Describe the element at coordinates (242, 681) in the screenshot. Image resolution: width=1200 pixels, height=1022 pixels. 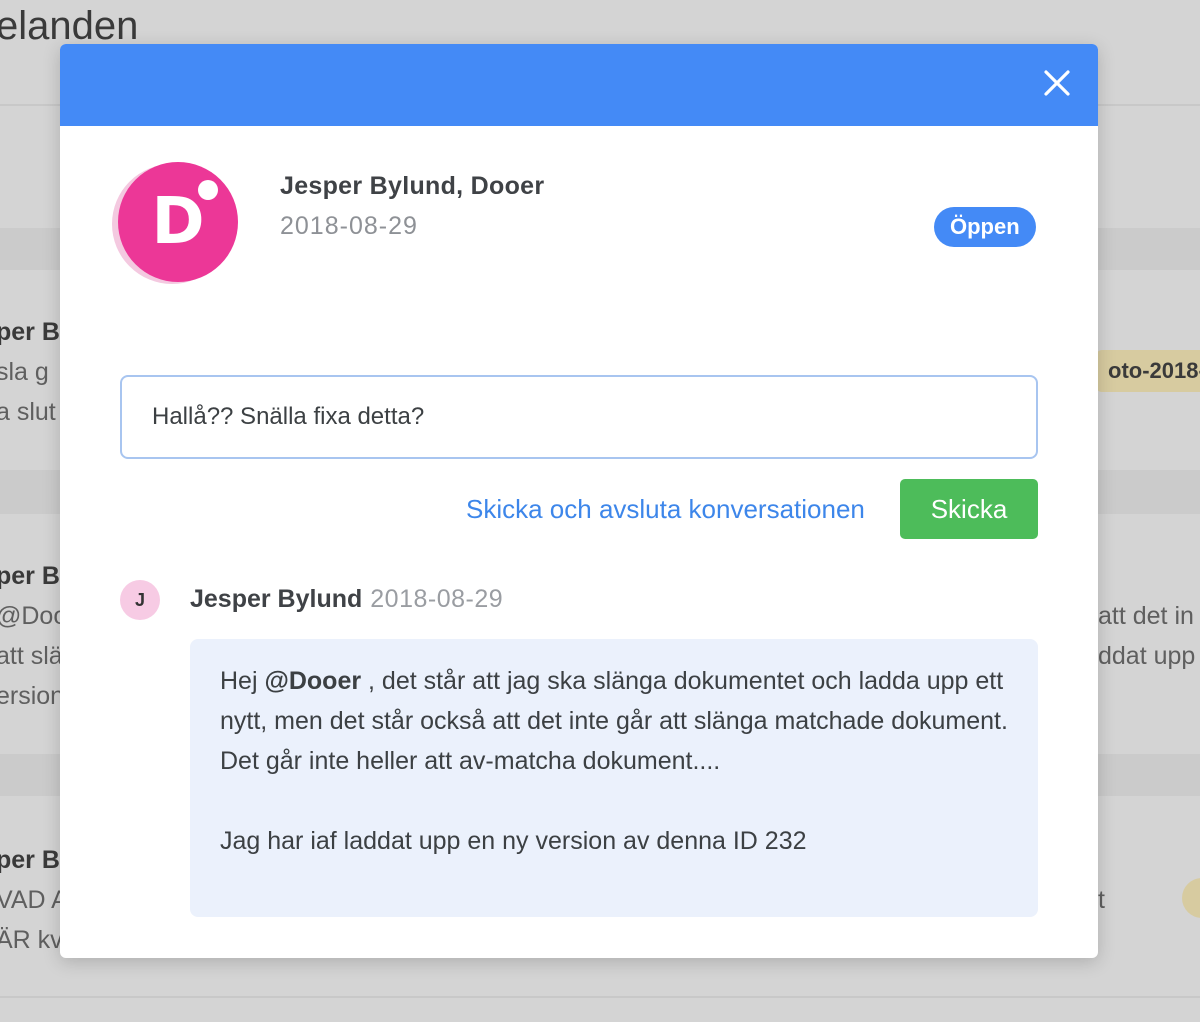
I see `message-text: Hej` at that location.